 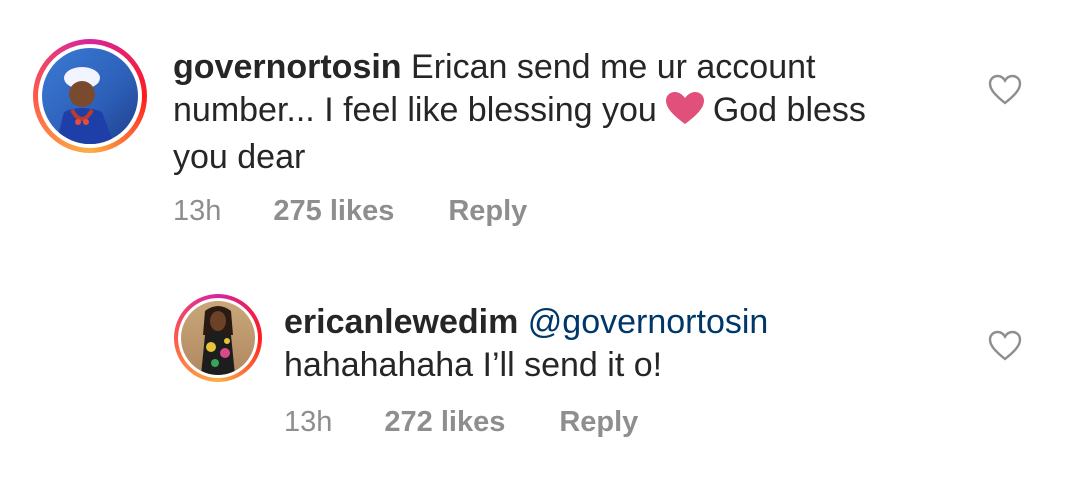 I want to click on mention-link: @governortosin, so click(x=648, y=322).